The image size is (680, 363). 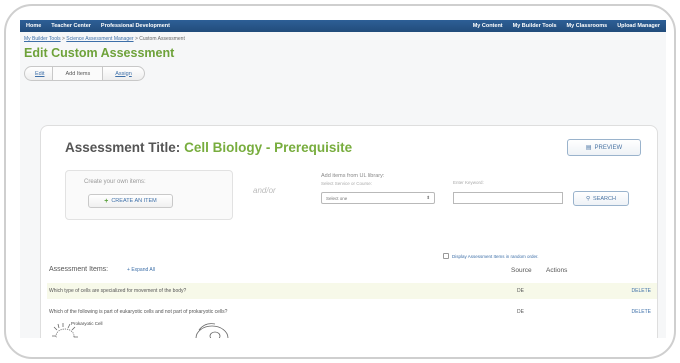 I want to click on breadcrumb-link-assessment-manager: Science Assessment Manager, so click(x=99, y=39).